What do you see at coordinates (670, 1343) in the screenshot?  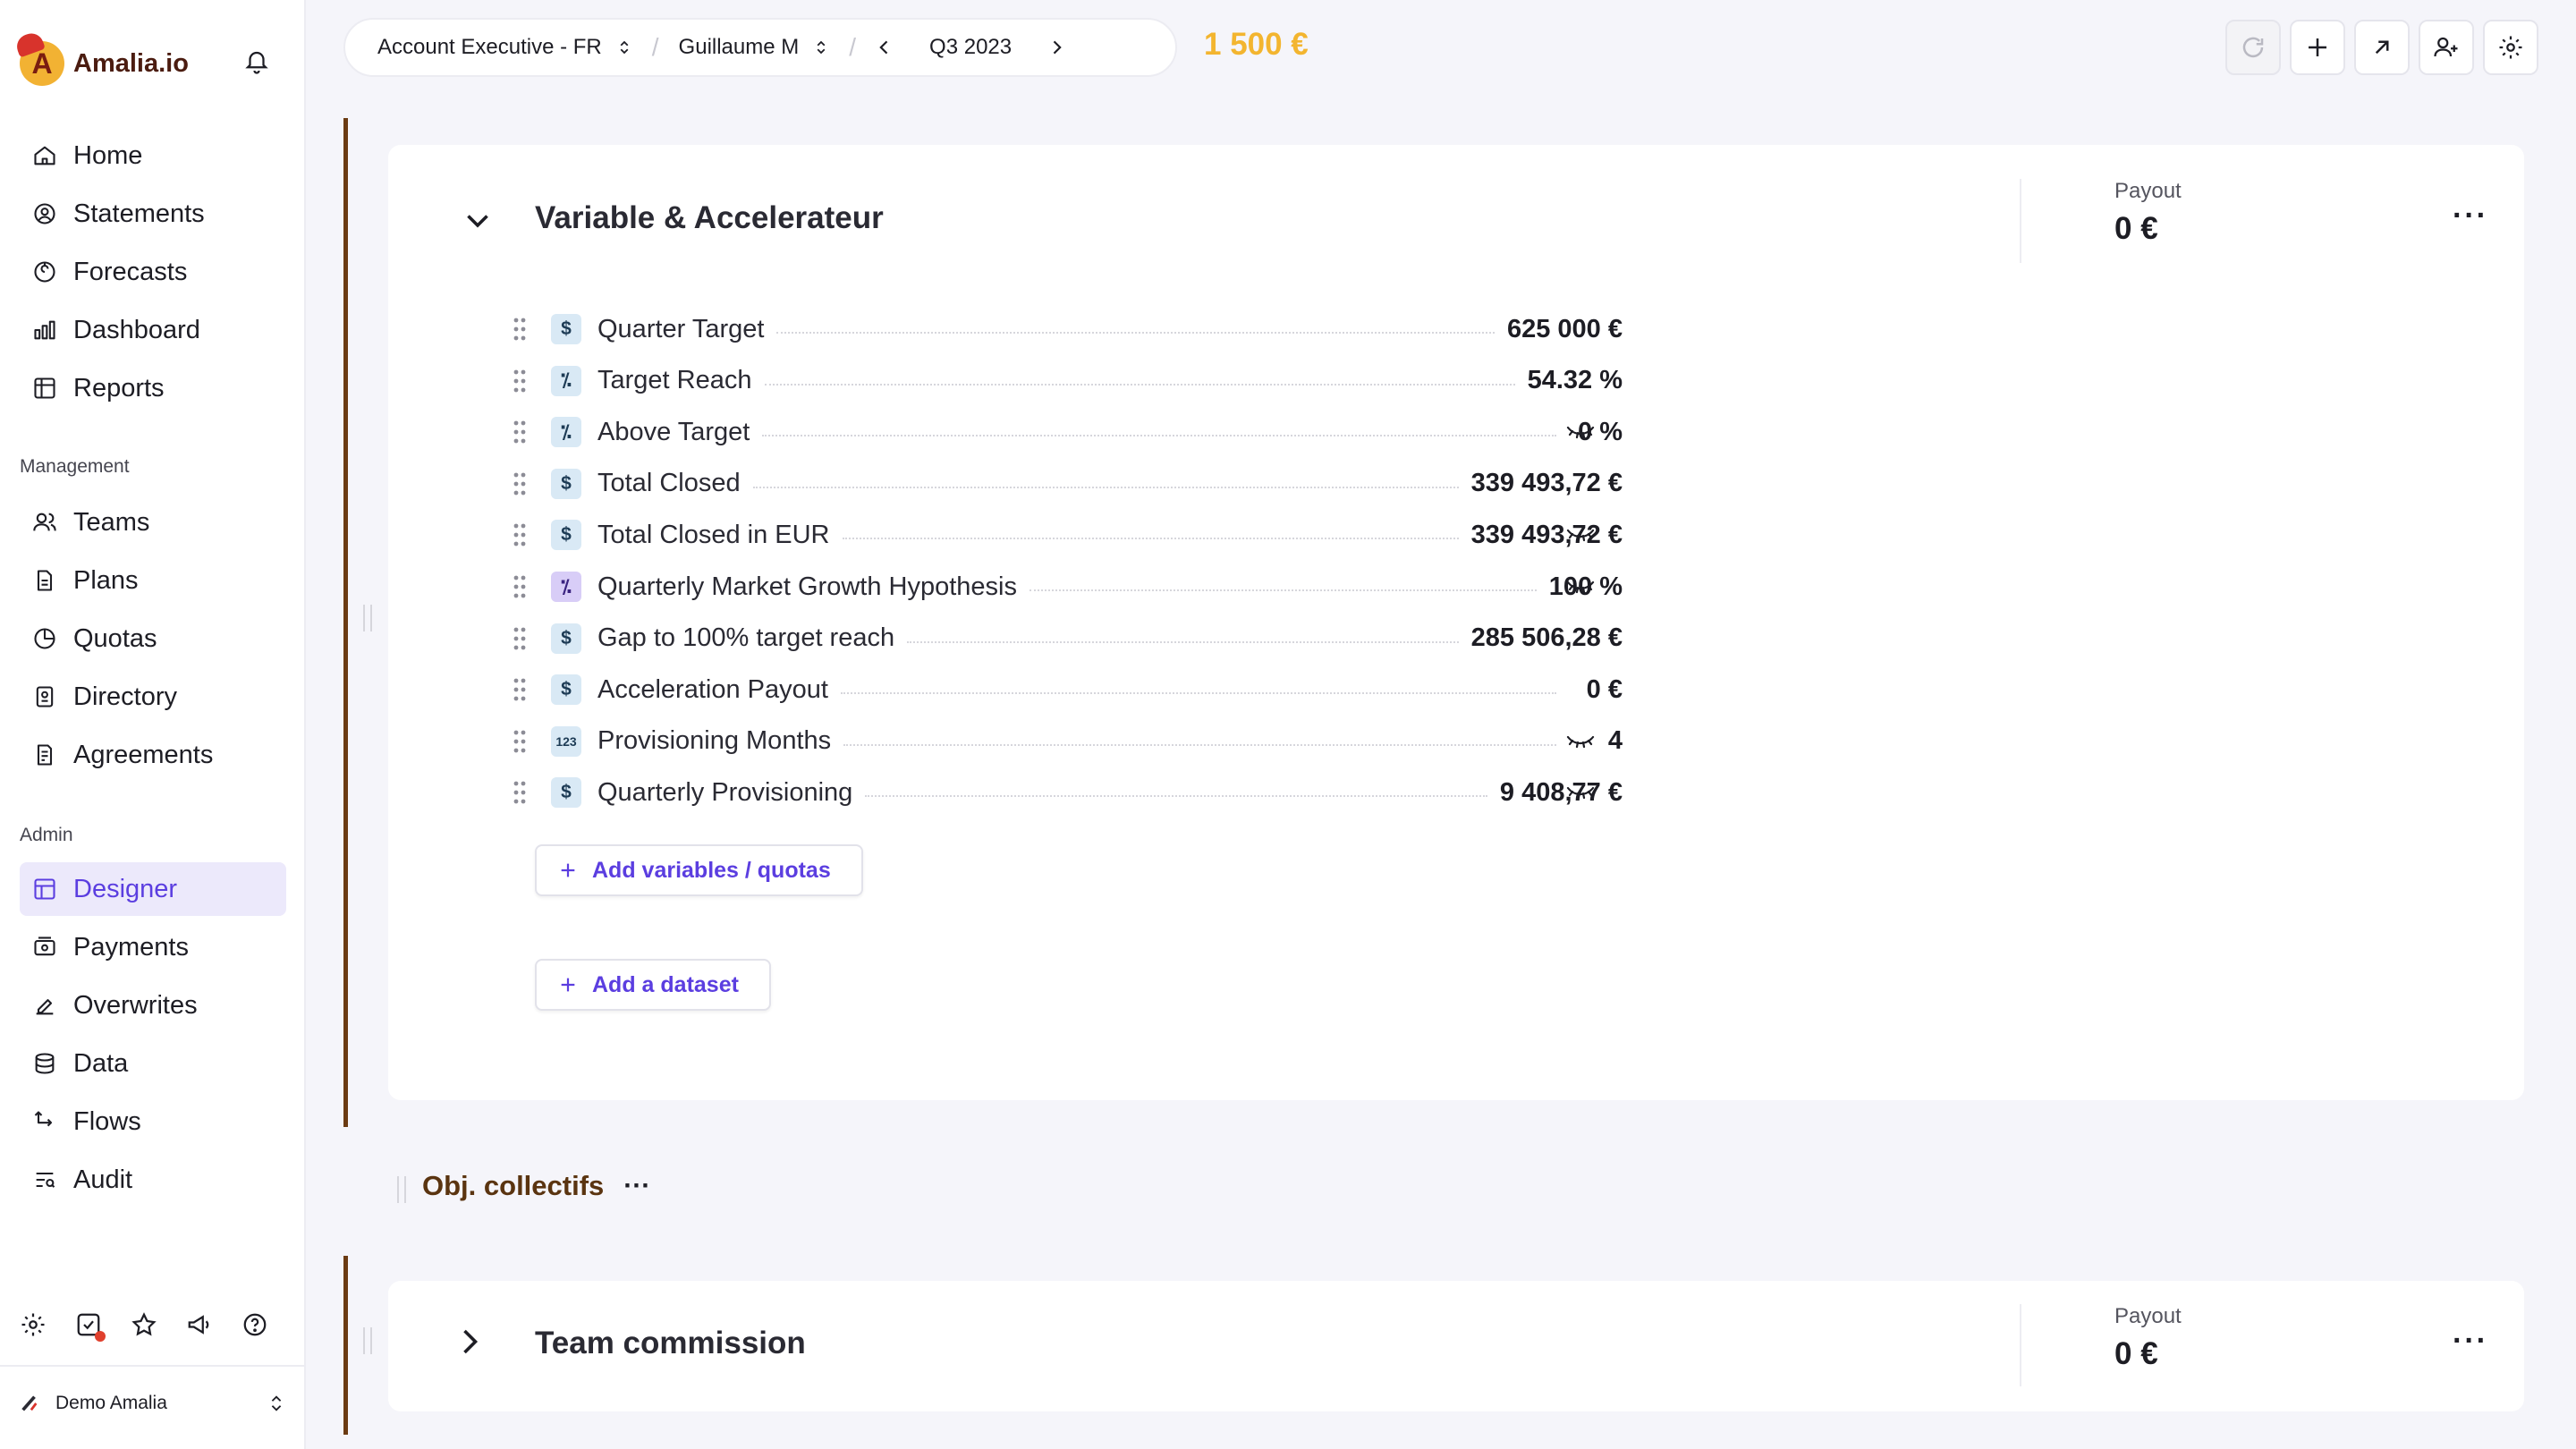 I see `rule-title: Team commission` at bounding box center [670, 1343].